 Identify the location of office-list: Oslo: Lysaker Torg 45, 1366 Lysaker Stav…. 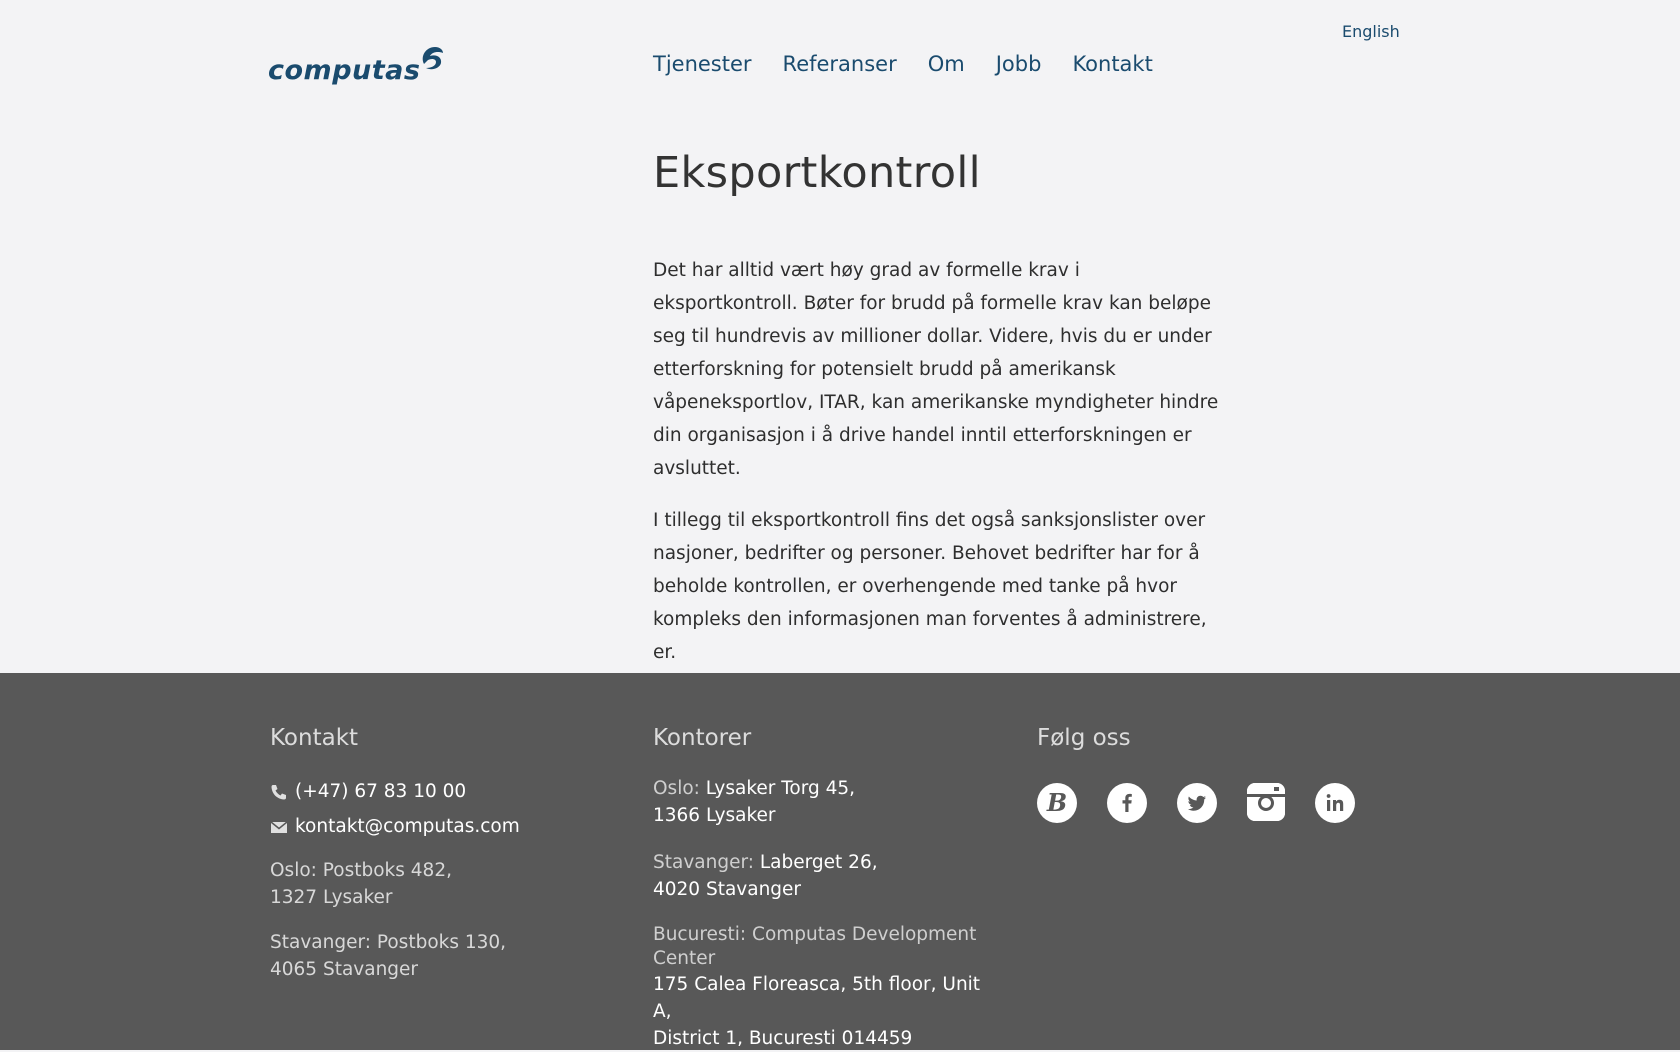
(823, 913).